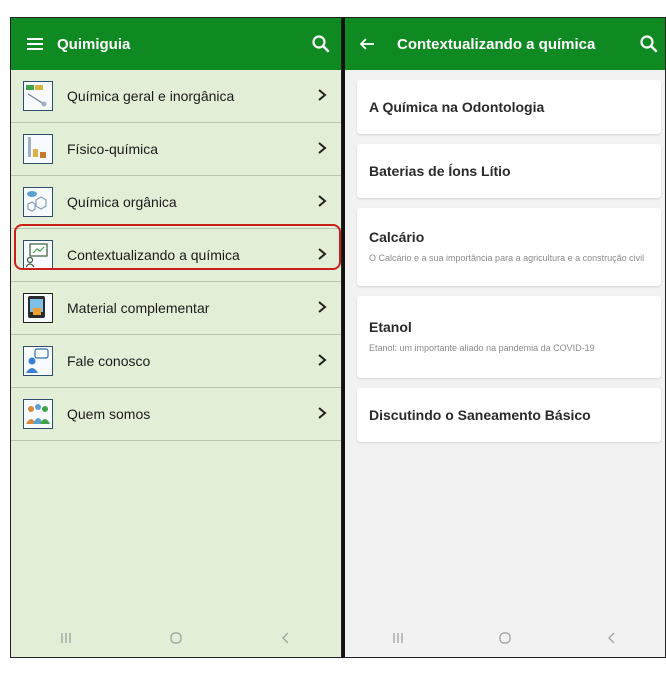 The image size is (666, 676). I want to click on menu-item-label: Fale conosco, so click(109, 361).